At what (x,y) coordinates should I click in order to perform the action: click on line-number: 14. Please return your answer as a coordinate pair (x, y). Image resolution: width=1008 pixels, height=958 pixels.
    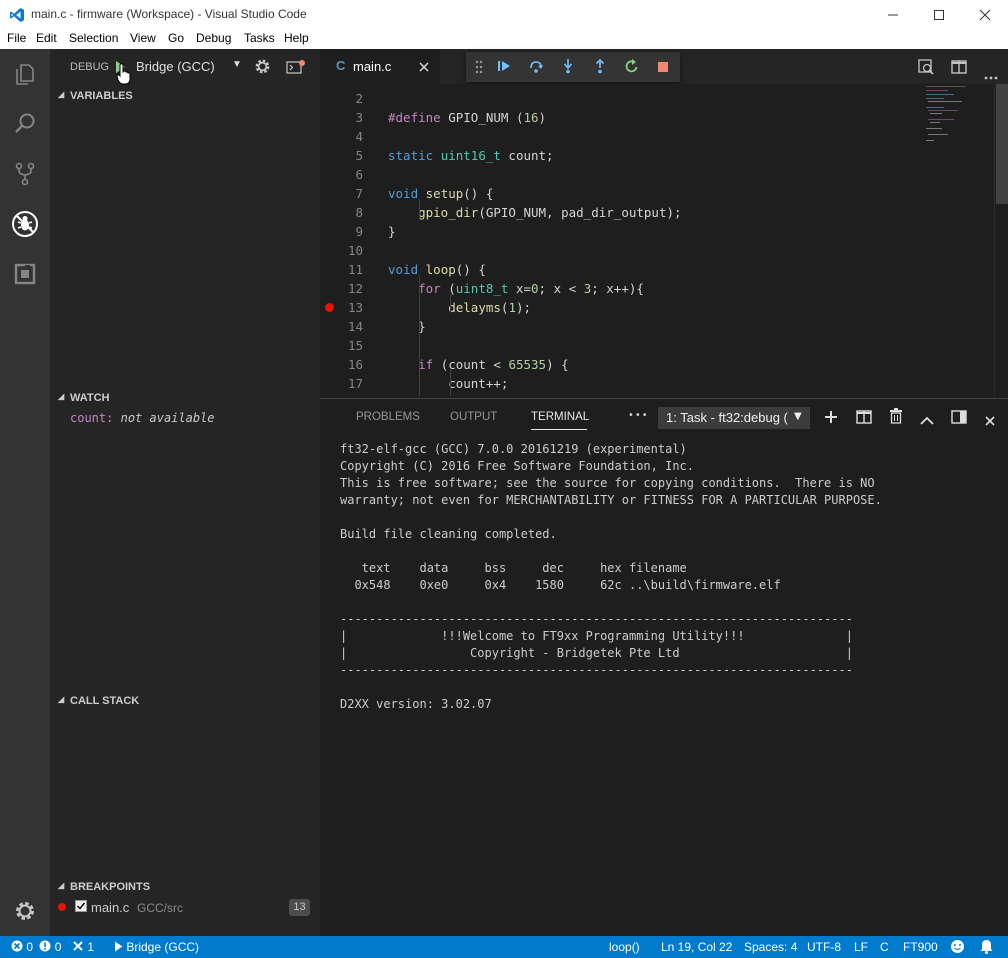
    Looking at the image, I should click on (341, 326).